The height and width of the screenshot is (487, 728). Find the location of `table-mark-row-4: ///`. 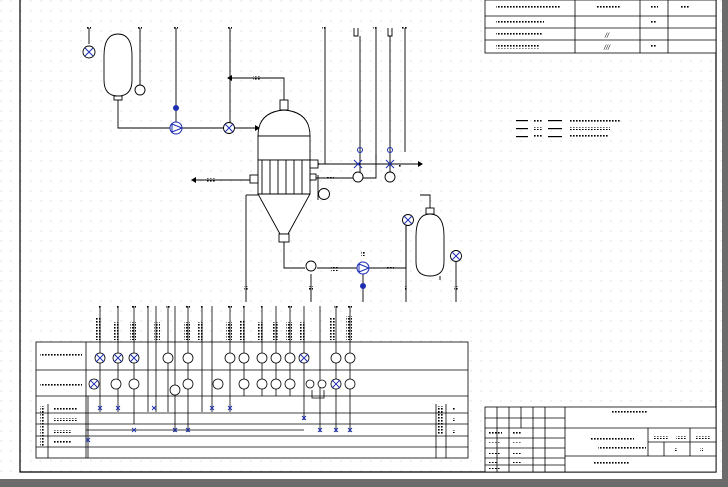

table-mark-row-4: /// is located at coordinates (607, 47).